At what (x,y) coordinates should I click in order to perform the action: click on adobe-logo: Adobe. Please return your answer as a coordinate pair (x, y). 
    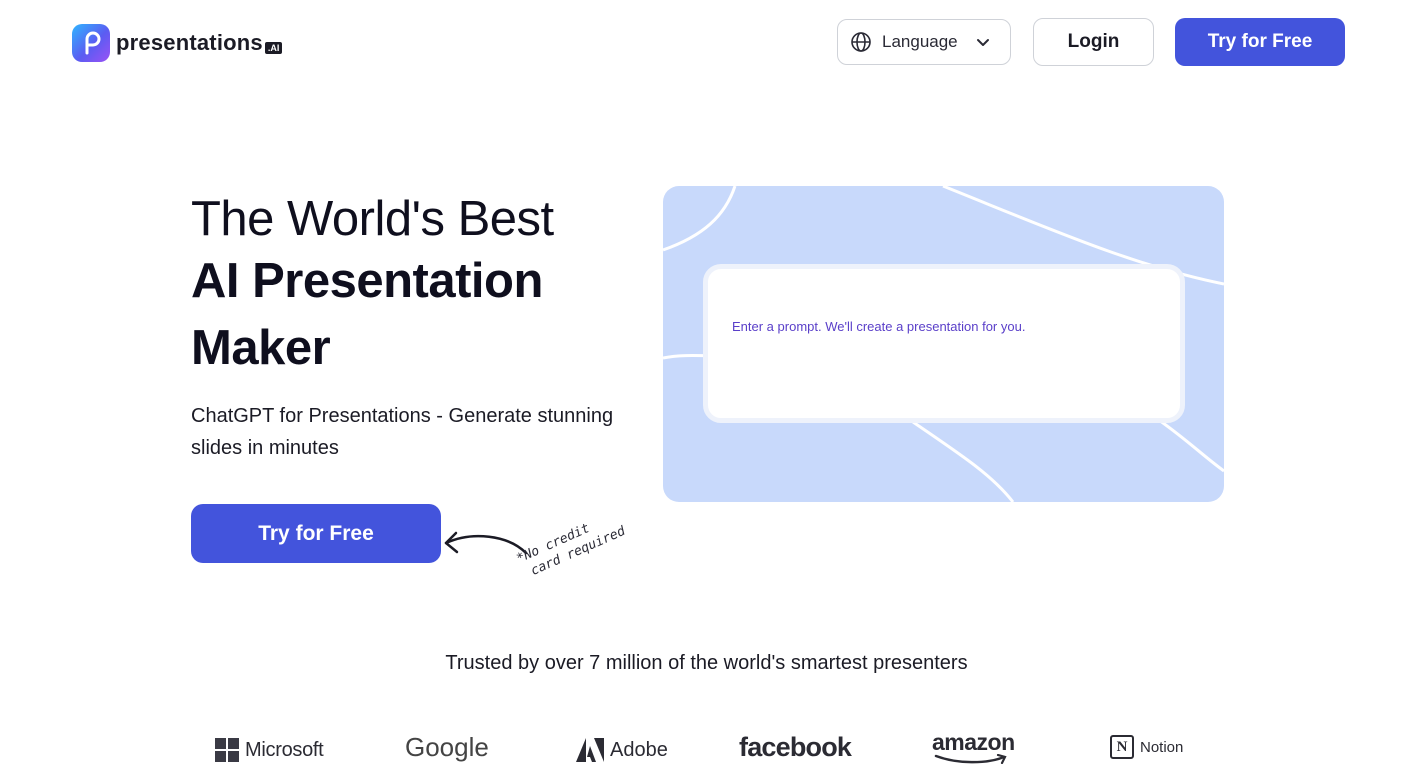
    Looking at the image, I should click on (622, 750).